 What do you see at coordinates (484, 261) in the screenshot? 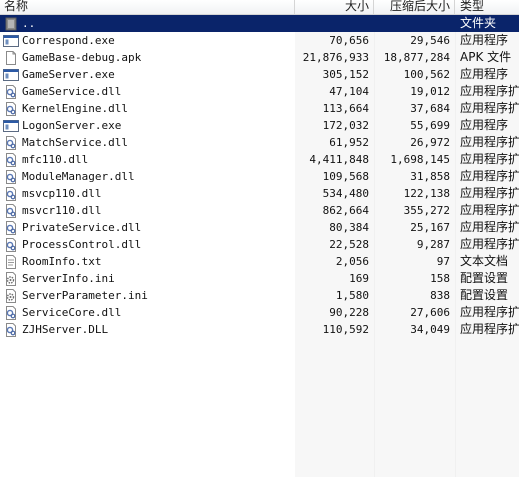
I see `file-type: 文本文档` at bounding box center [484, 261].